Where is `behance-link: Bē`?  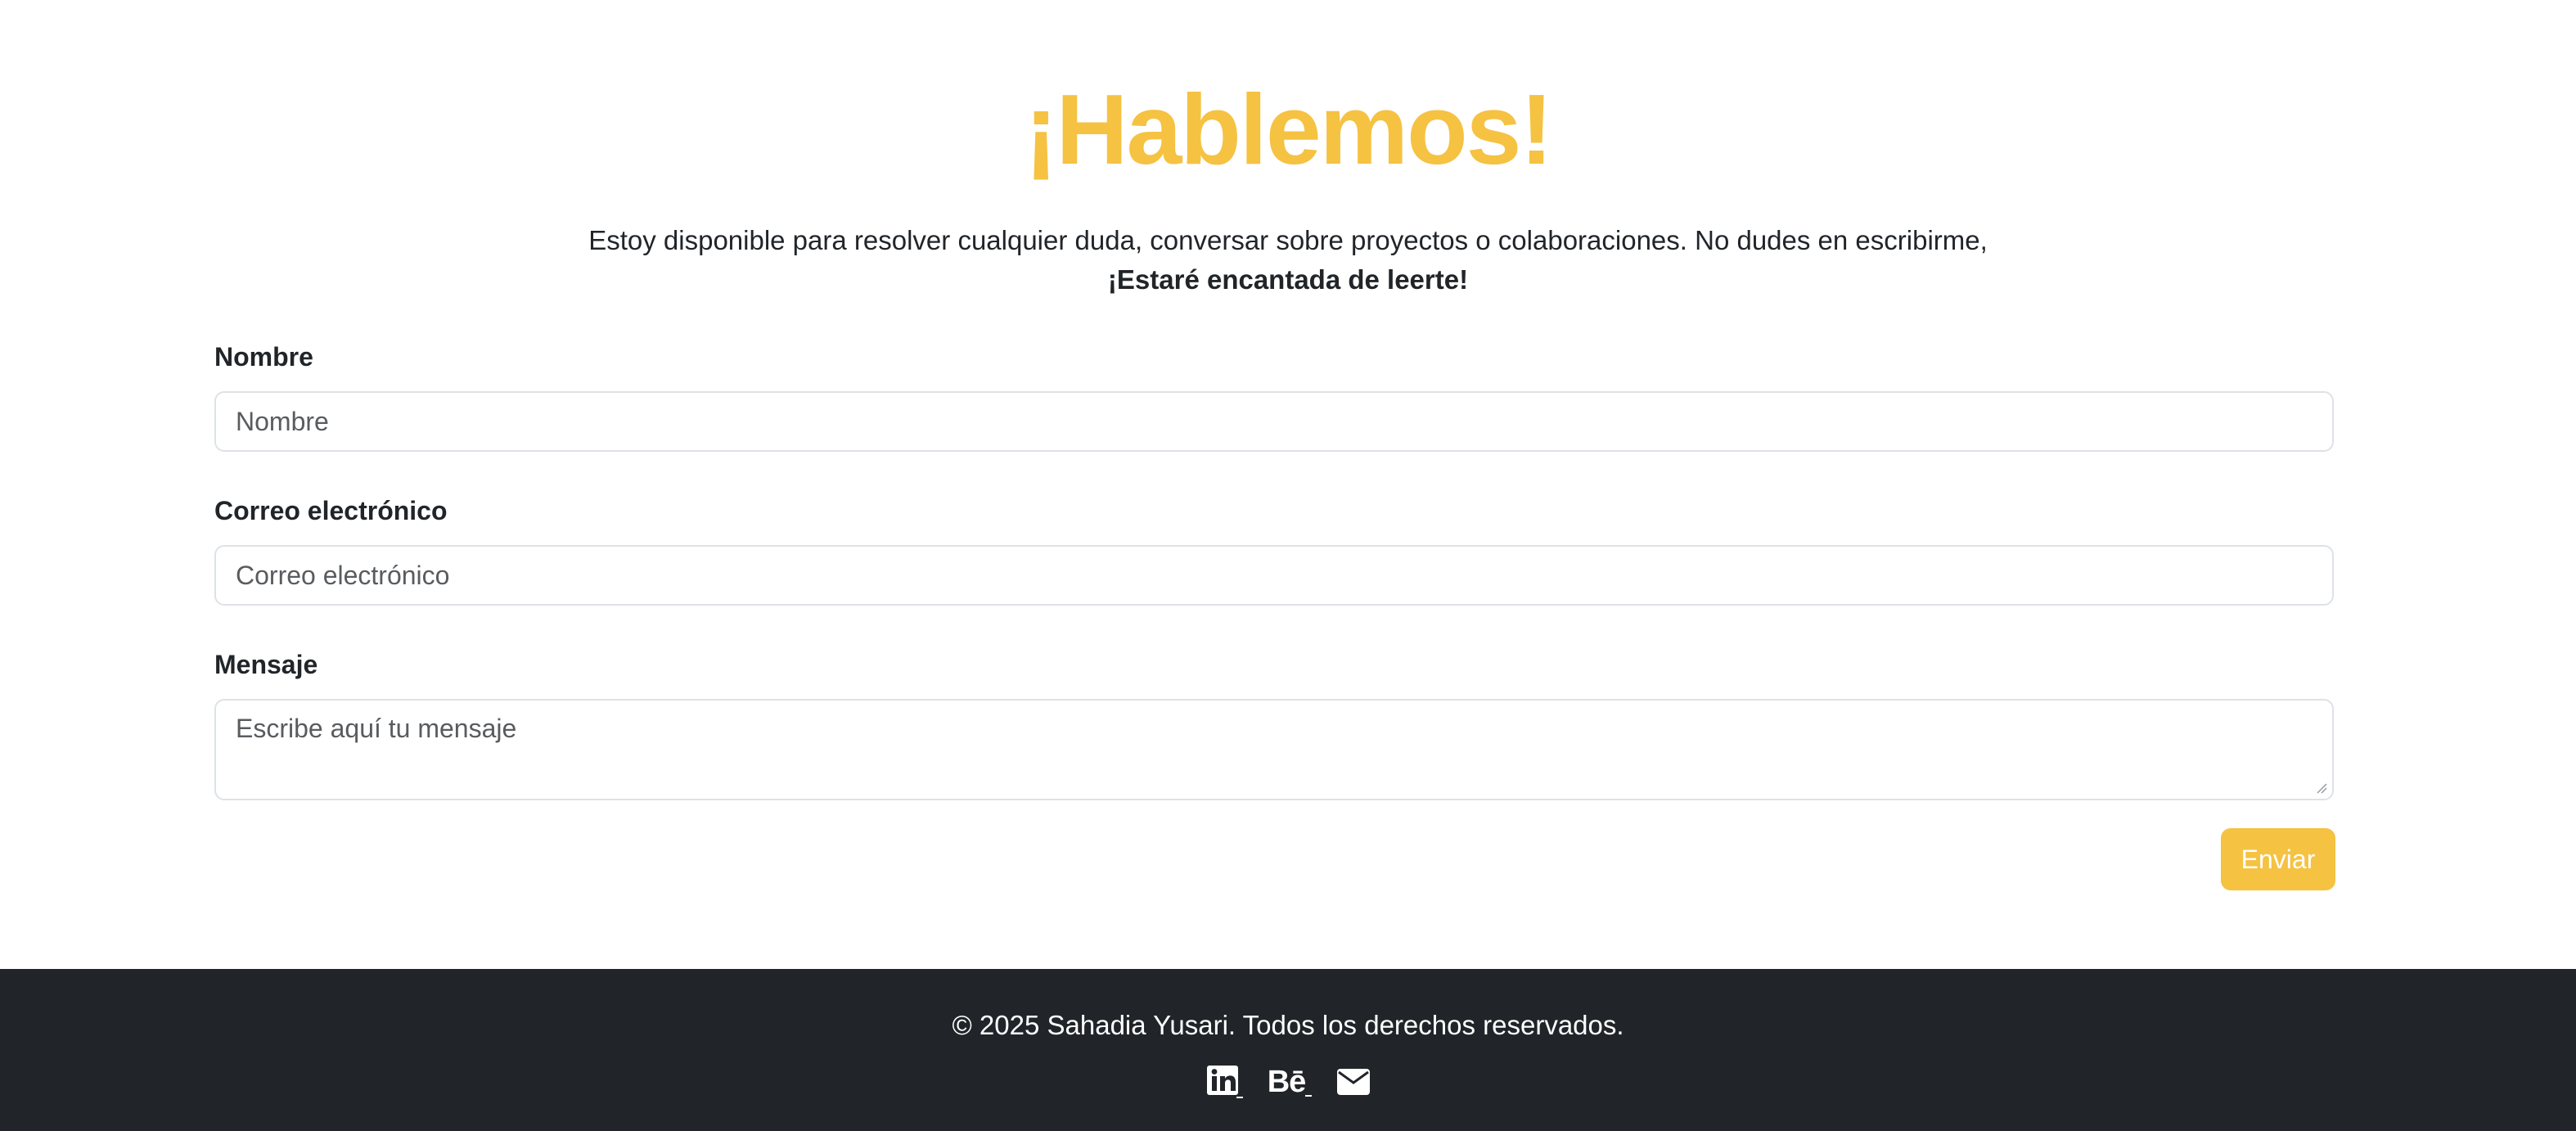 behance-link: Bē is located at coordinates (1290, 1082).